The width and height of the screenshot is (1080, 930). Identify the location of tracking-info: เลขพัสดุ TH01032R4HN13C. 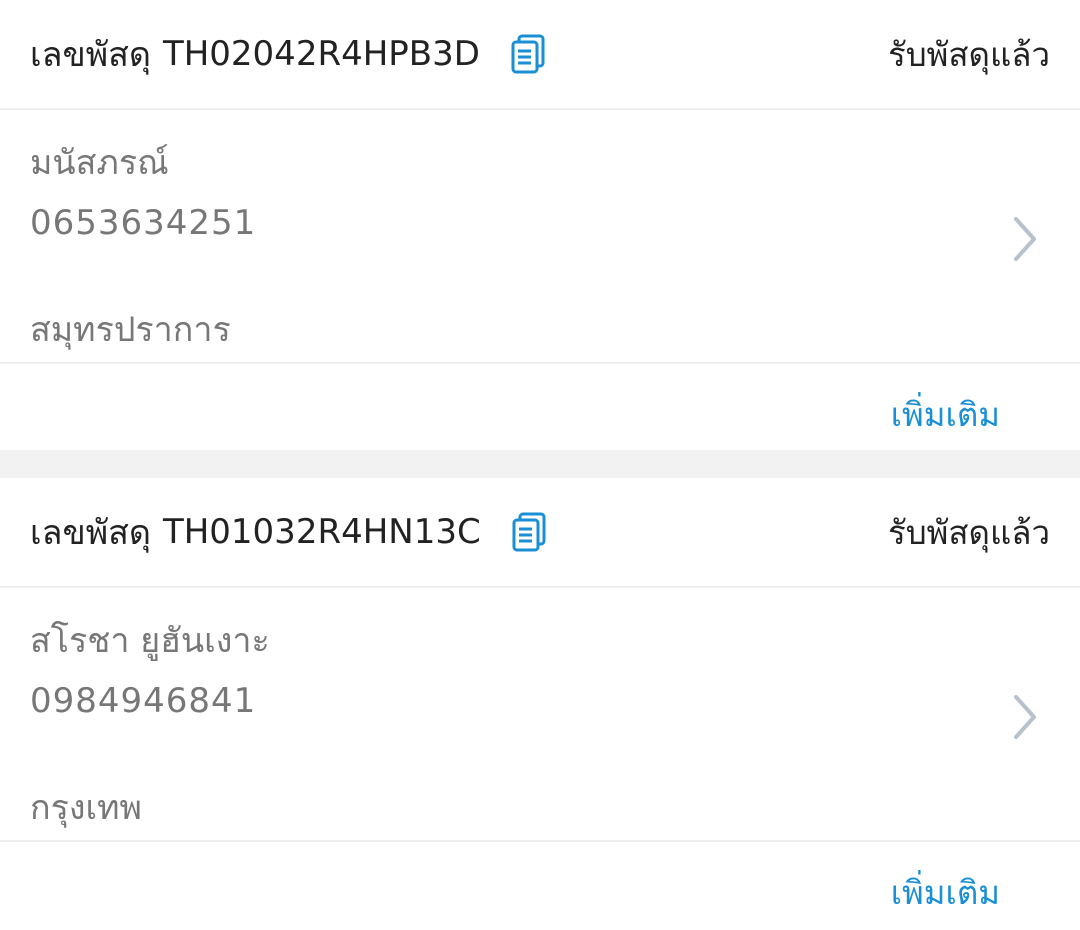
(288, 532).